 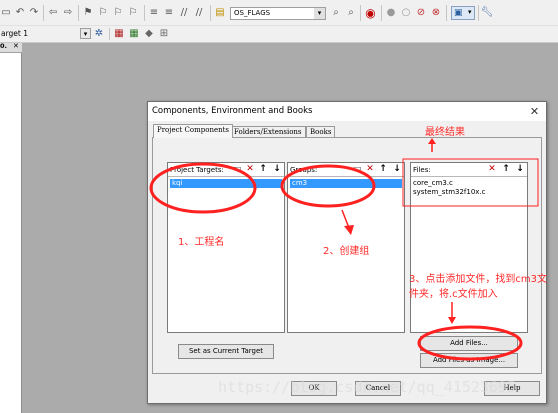 I want to click on breakpoint-clear-icon: ⊗, so click(x=436, y=13).